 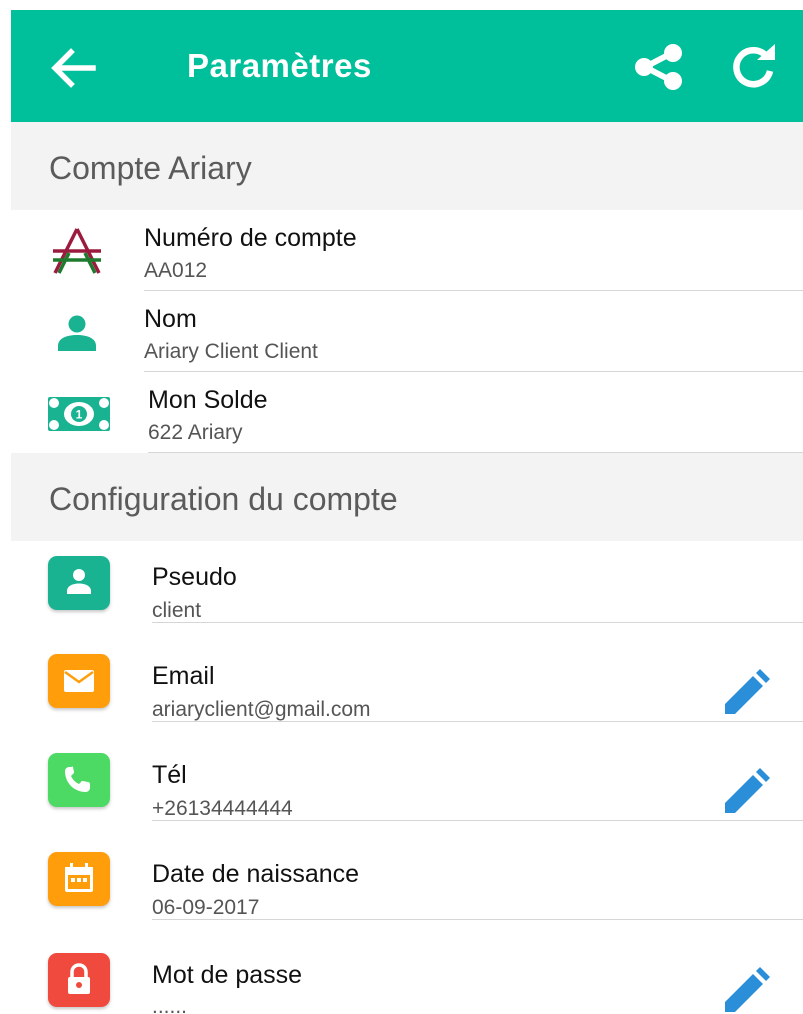 What do you see at coordinates (194, 577) in the screenshot?
I see `row-label: Pseudo` at bounding box center [194, 577].